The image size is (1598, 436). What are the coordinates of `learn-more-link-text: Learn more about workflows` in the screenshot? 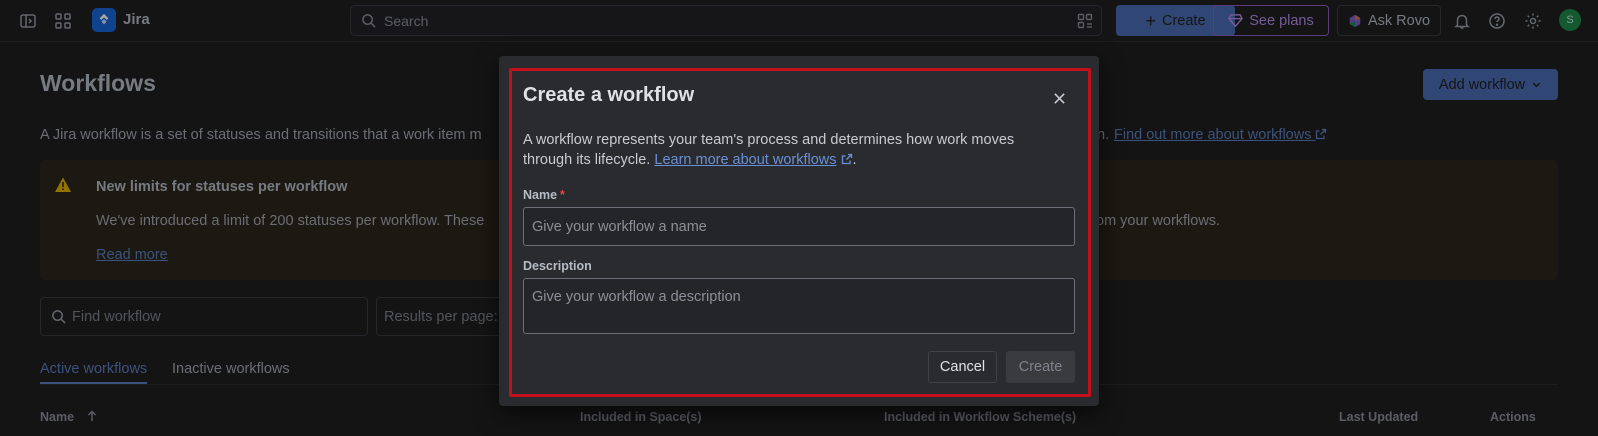 It's located at (745, 160).